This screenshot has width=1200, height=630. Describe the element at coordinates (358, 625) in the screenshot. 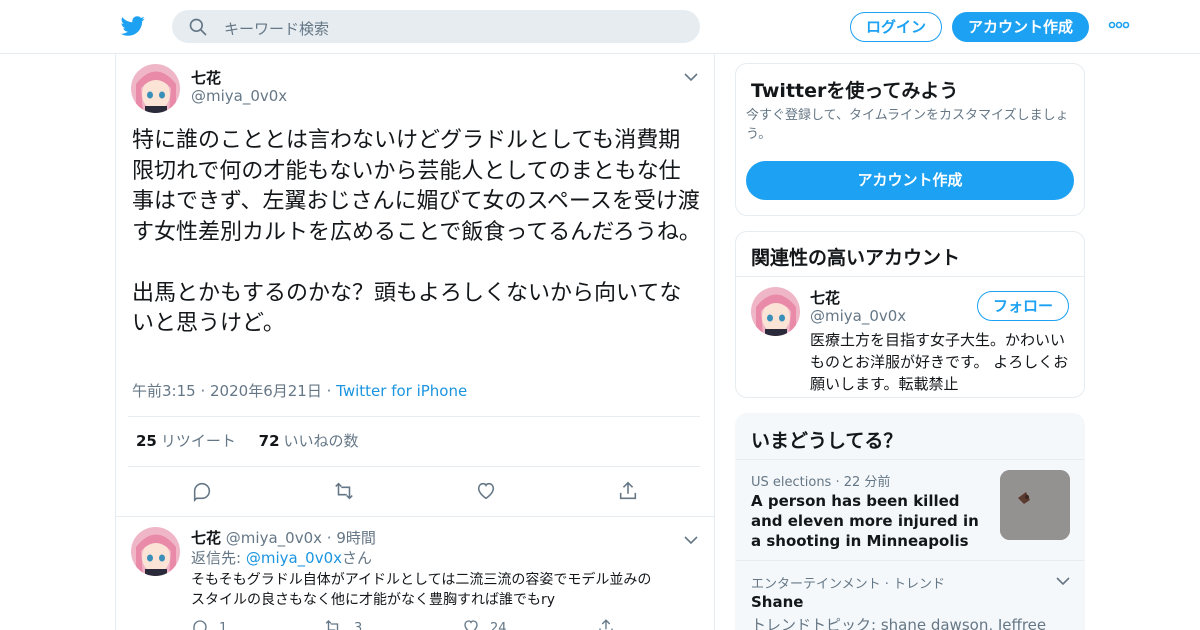

I see `reply-retweet-count: 3` at that location.